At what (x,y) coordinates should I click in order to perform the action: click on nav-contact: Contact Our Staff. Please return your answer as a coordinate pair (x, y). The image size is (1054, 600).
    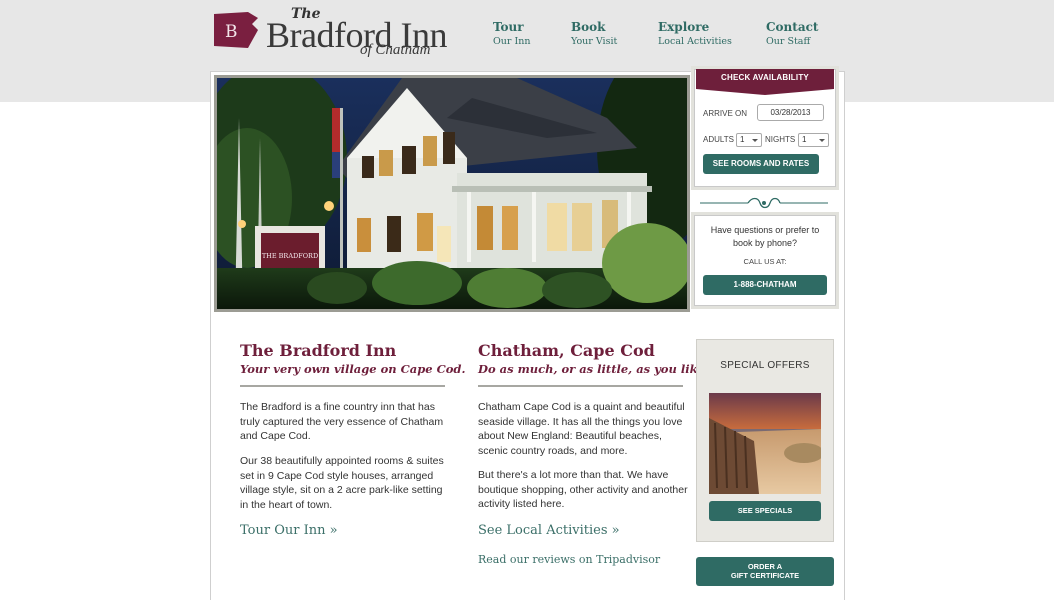
    Looking at the image, I should click on (792, 33).